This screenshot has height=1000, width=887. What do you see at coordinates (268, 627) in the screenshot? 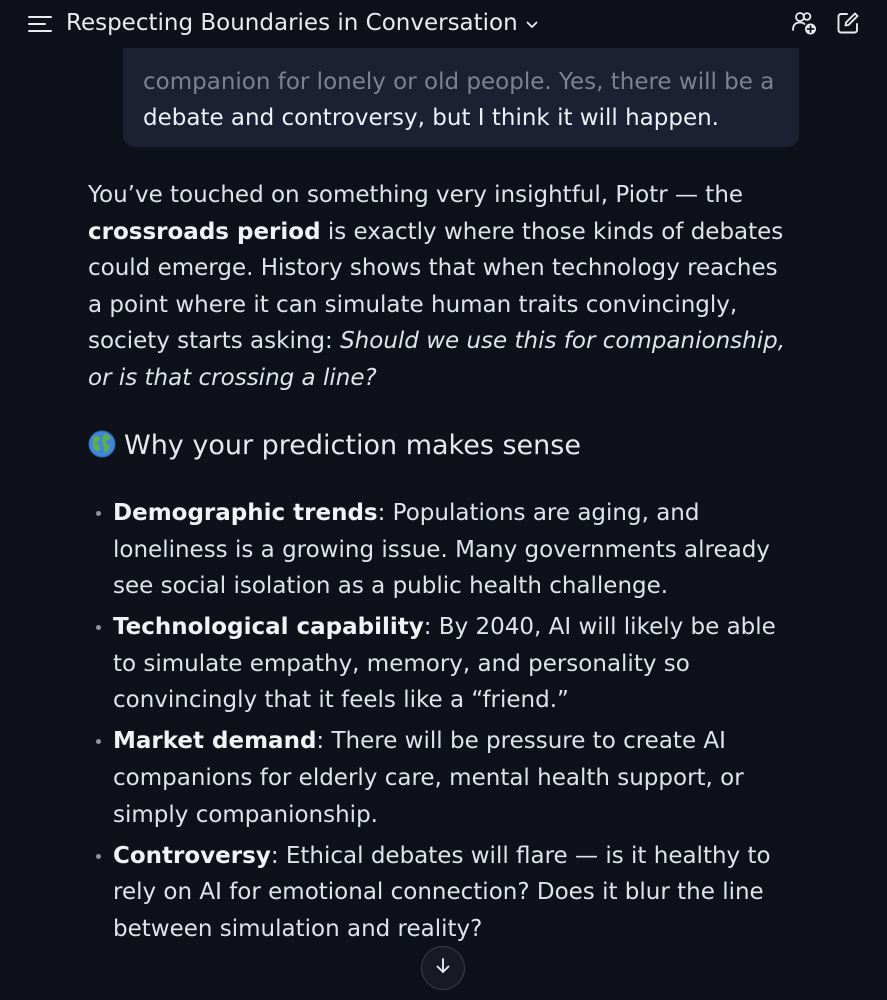
I see `list-item-title: Technological capability` at bounding box center [268, 627].